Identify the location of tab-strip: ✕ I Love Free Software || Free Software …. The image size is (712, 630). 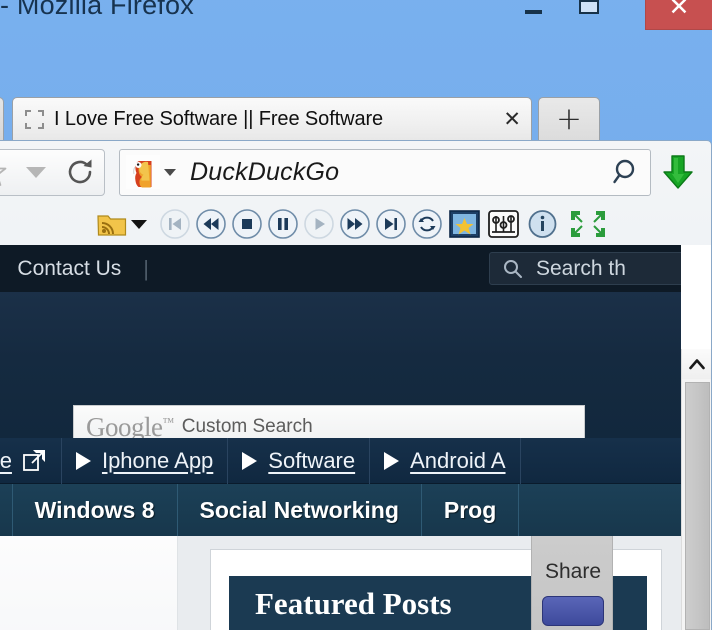
(356, 118).